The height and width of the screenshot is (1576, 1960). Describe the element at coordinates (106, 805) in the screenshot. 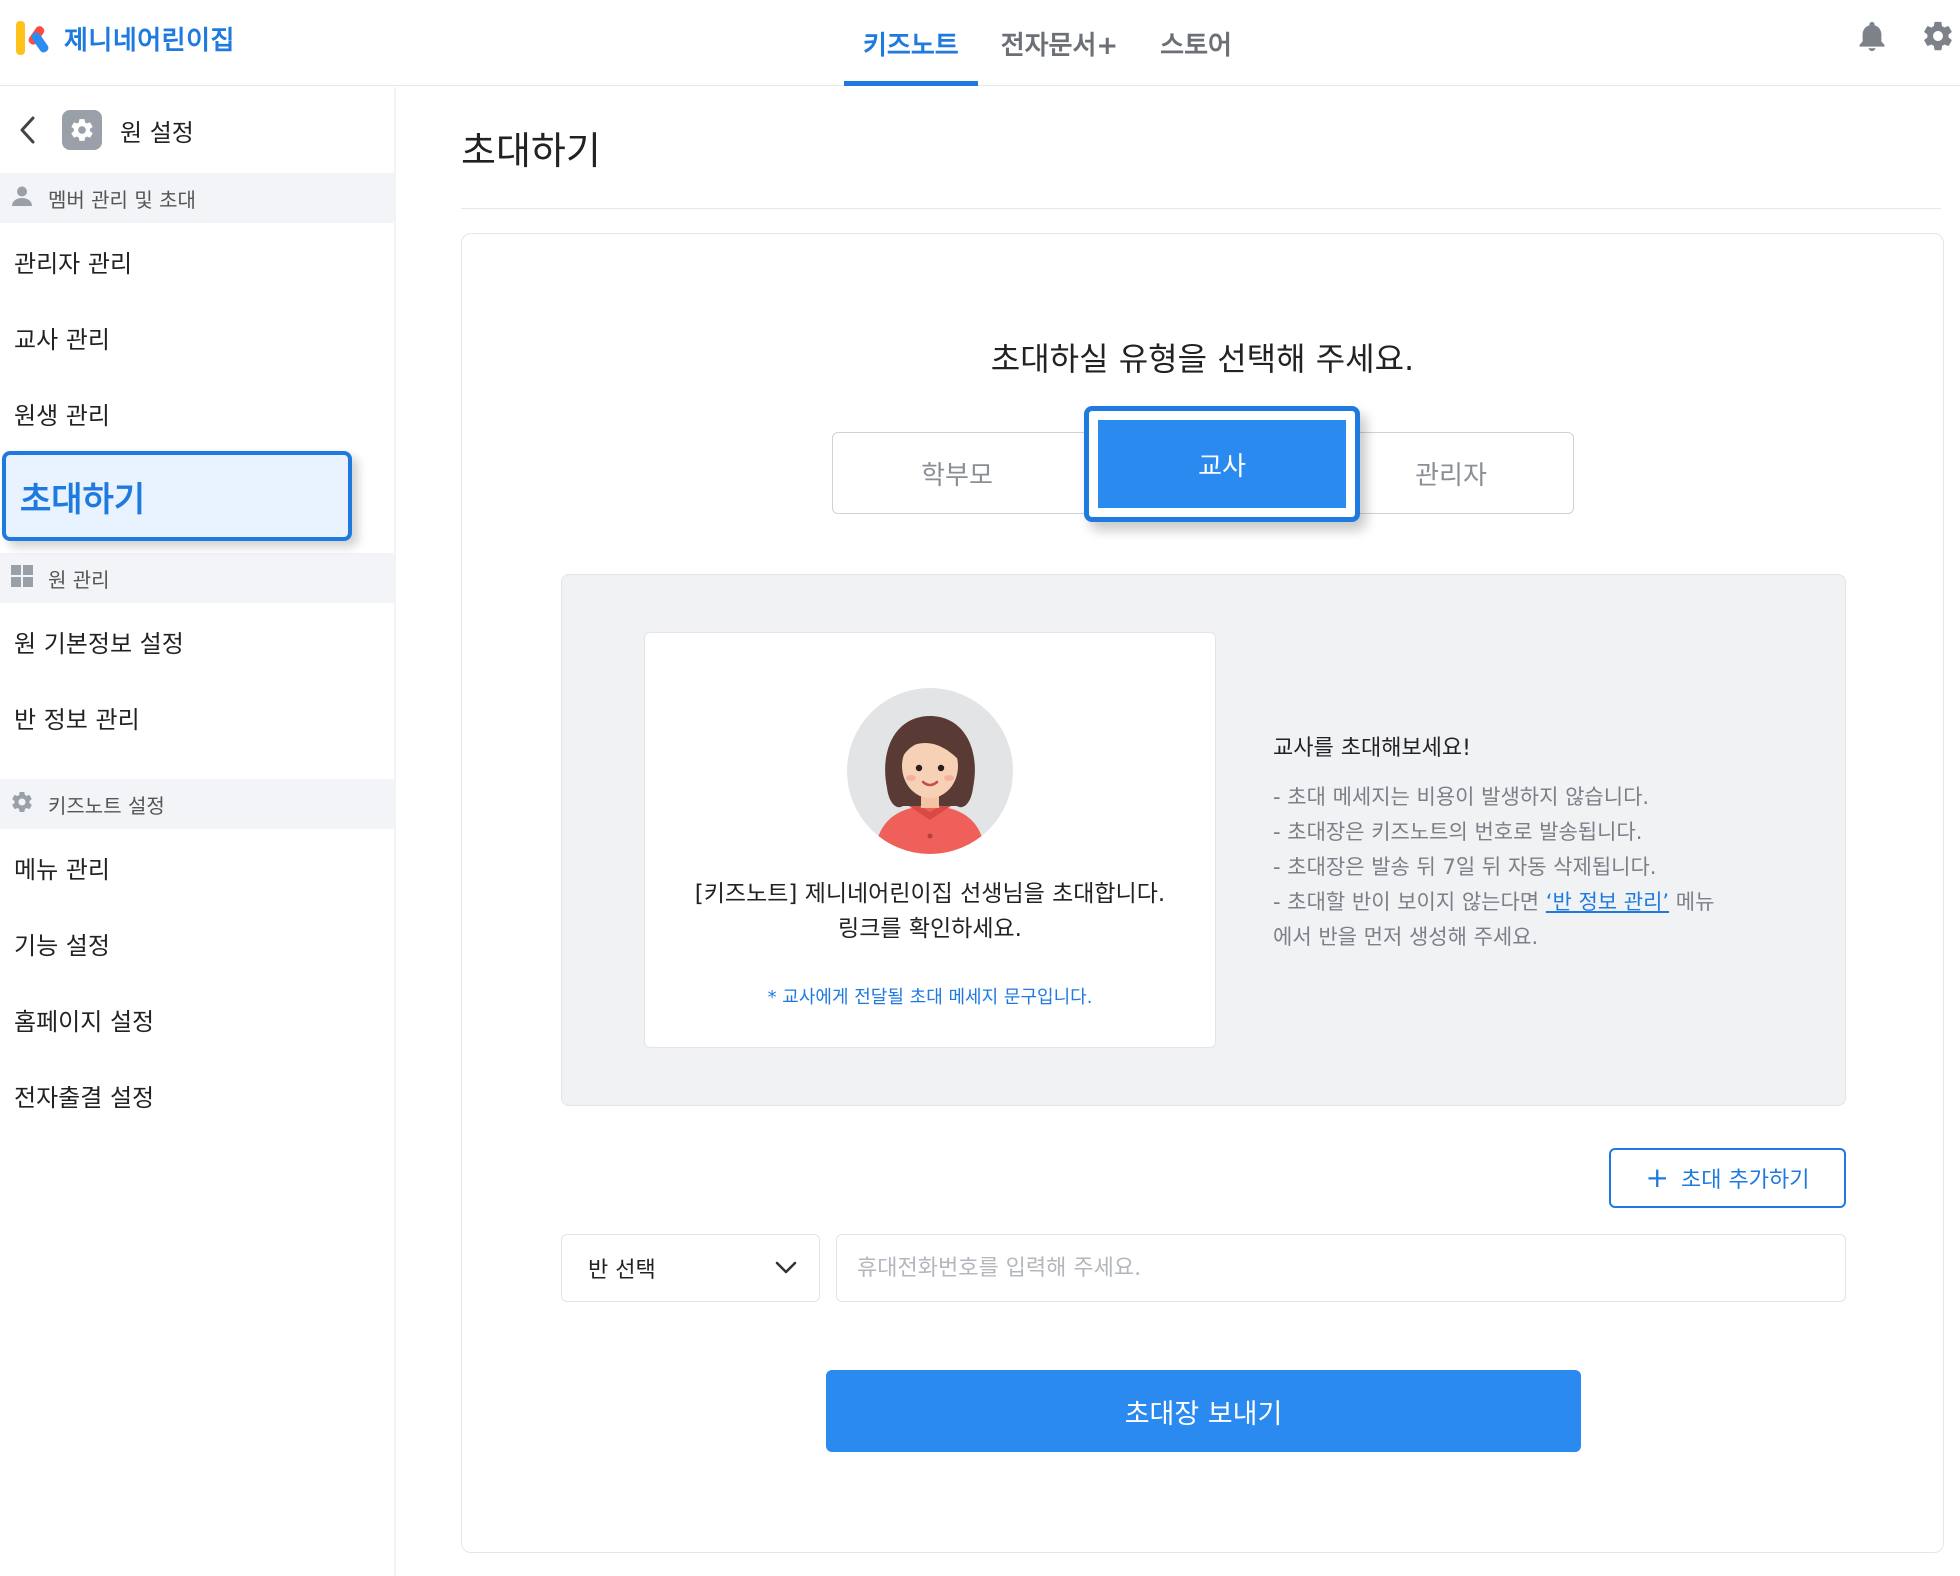

I see `sidebar-section-label: 키즈노트 설정` at that location.